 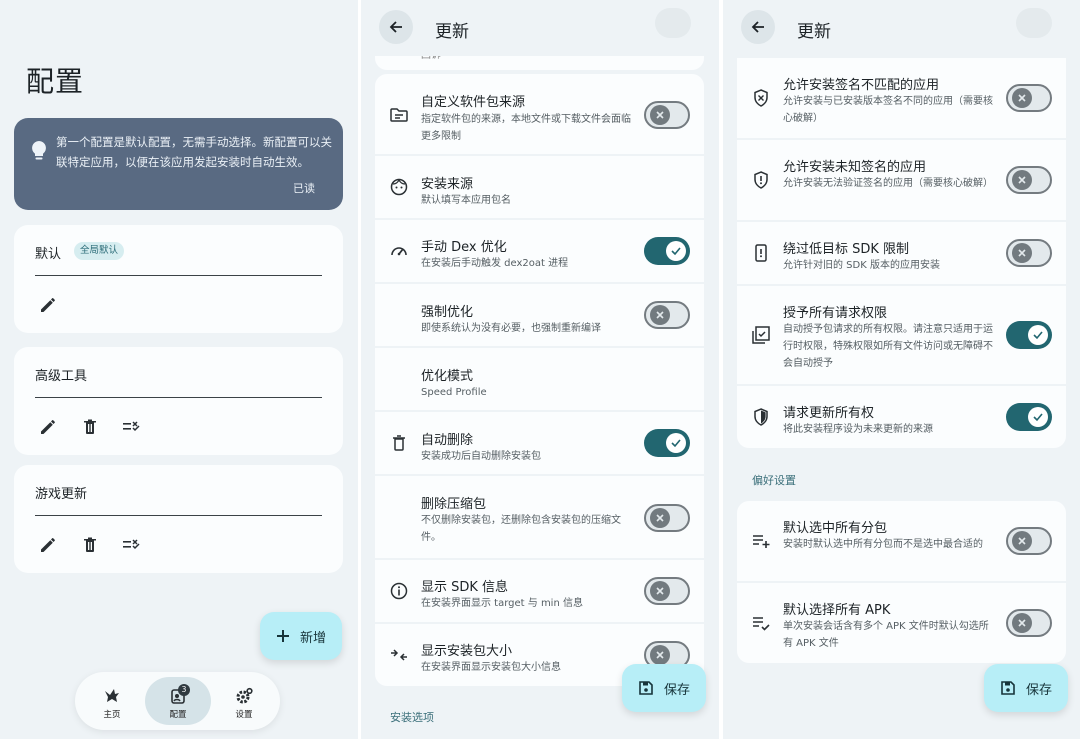 What do you see at coordinates (467, 651) in the screenshot?
I see `setting-title: 显示安装包大小` at bounding box center [467, 651].